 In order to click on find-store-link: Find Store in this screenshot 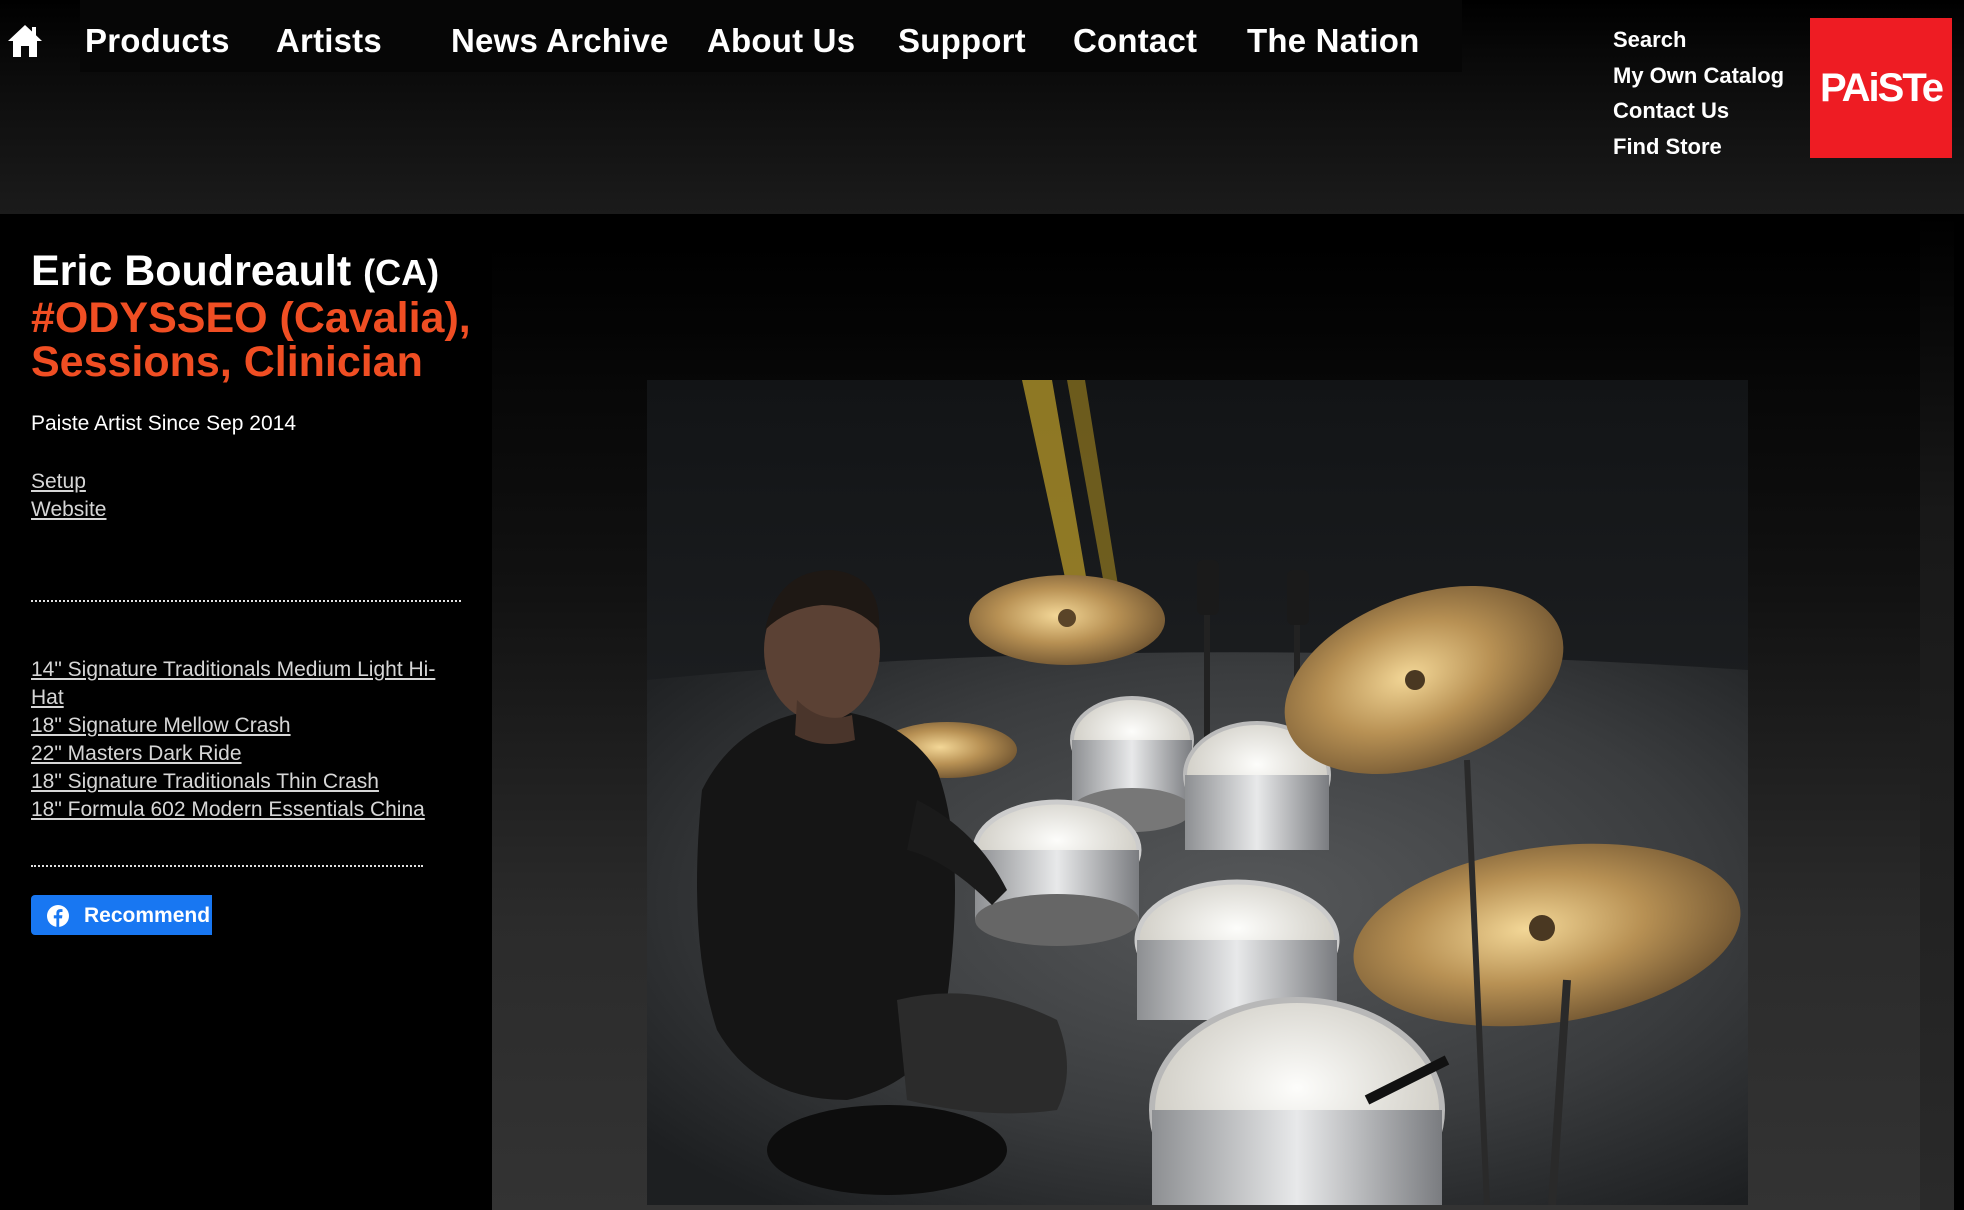, I will do `click(1698, 147)`.